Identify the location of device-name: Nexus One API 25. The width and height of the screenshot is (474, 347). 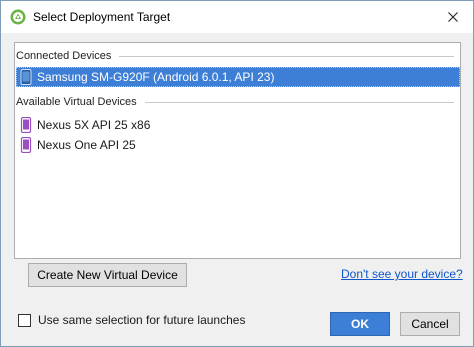
(86, 145).